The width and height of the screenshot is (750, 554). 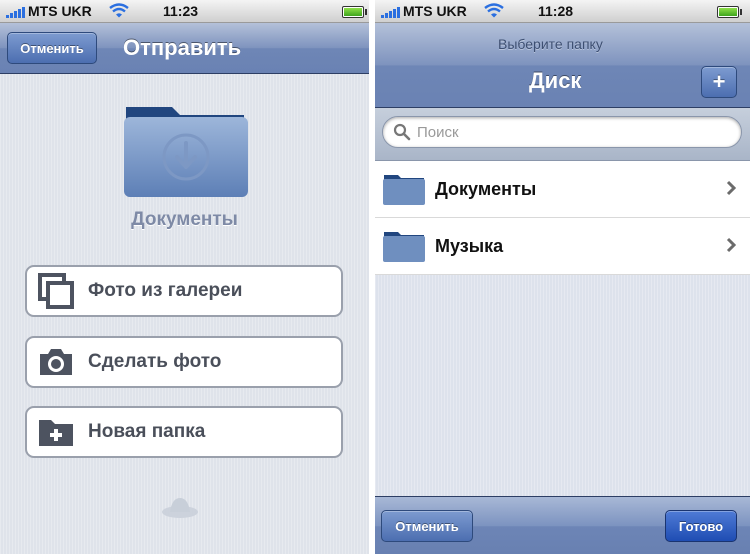 I want to click on app-logo-watermark, so click(x=180, y=508).